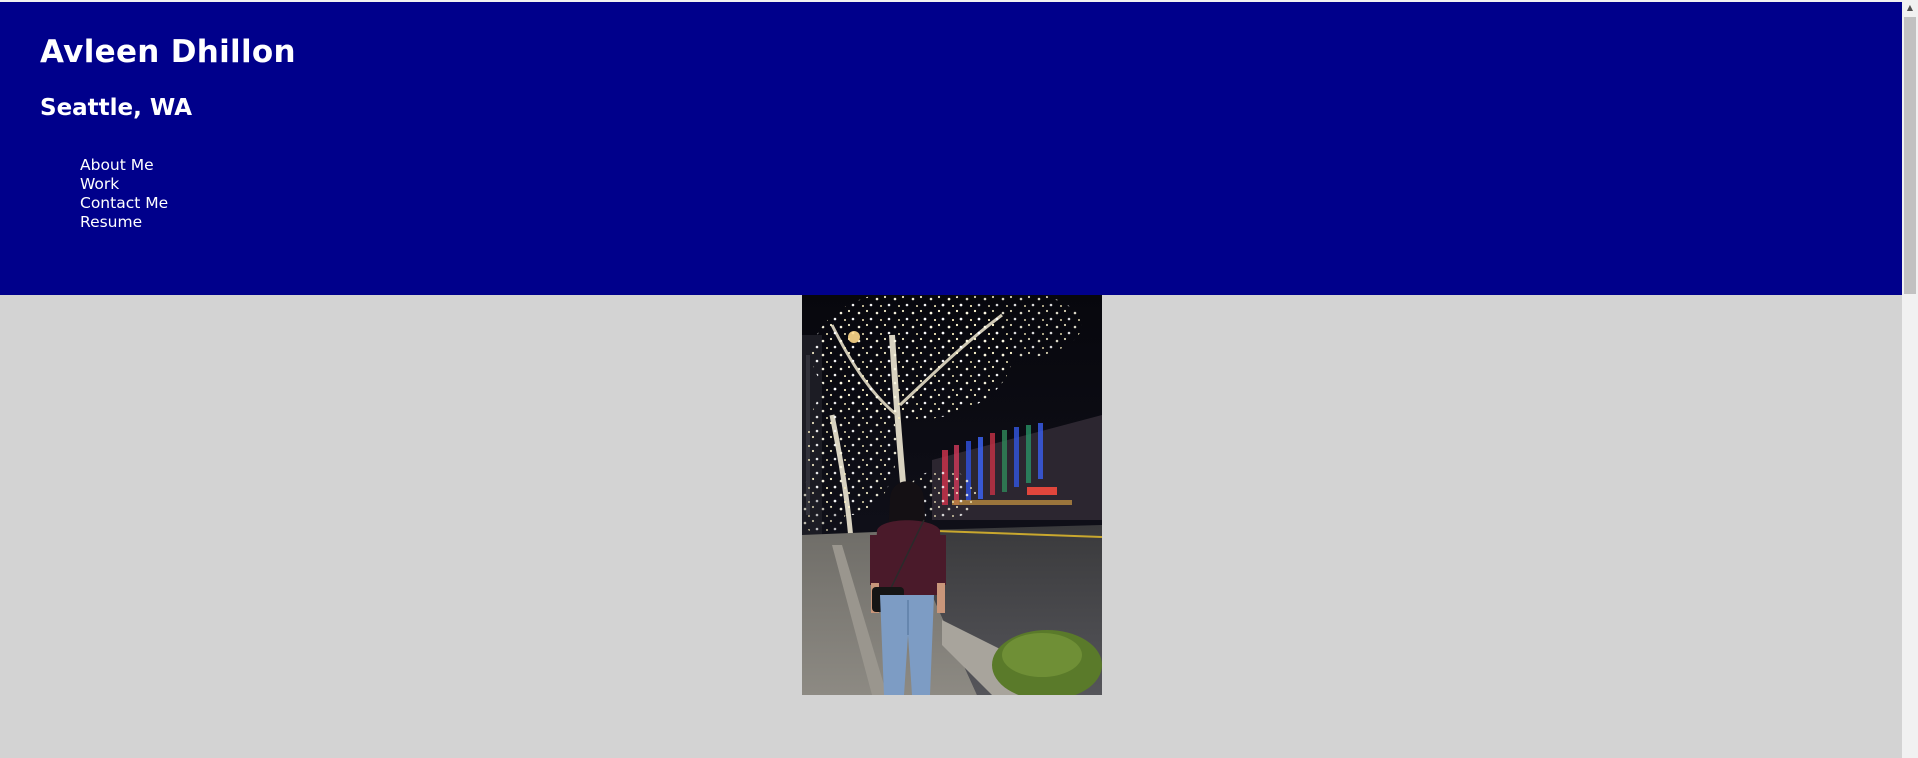  I want to click on profile-photo-illustration, so click(952, 495).